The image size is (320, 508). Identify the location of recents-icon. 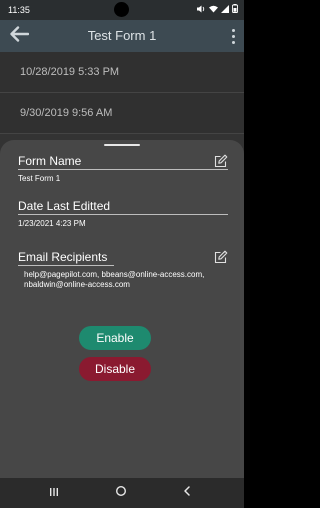
(54, 493).